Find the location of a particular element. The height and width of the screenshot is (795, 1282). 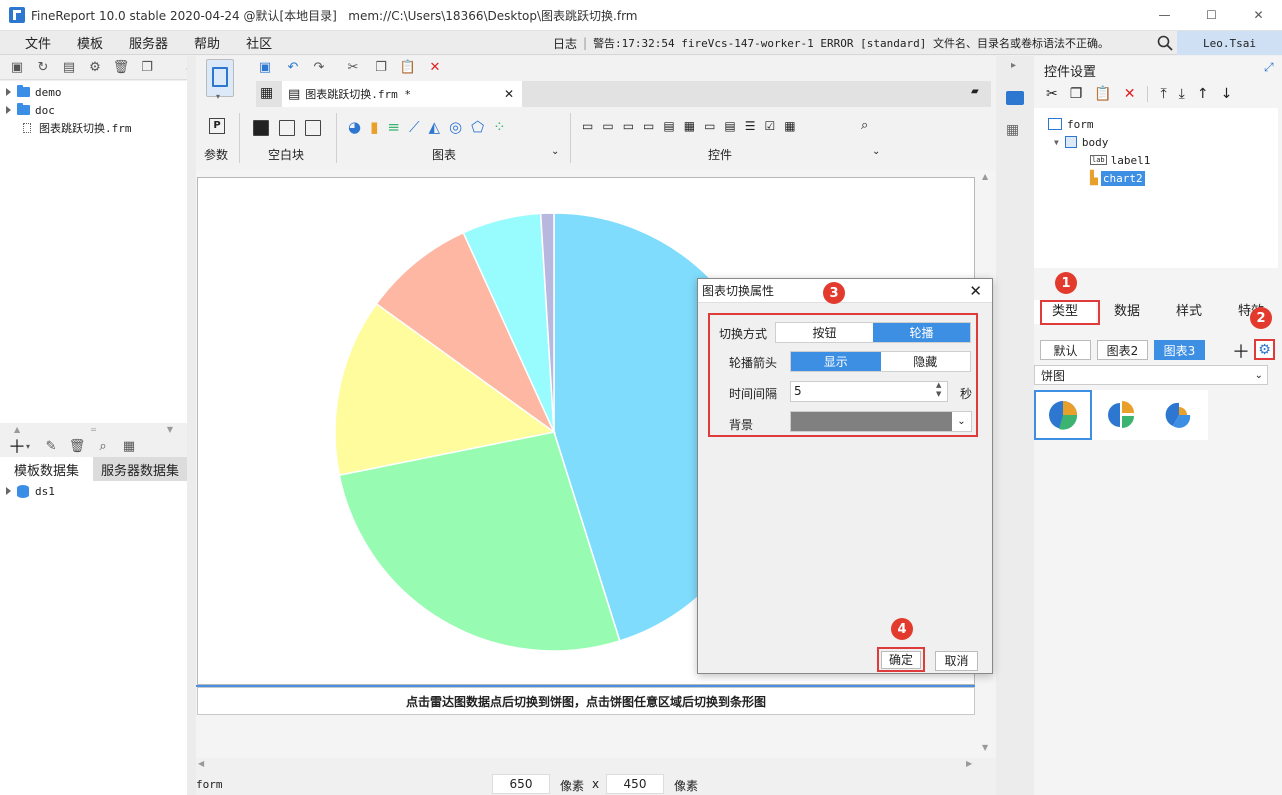

editor-tab: ▤ 图表跳跃切换.frm * ✕ is located at coordinates (402, 94).